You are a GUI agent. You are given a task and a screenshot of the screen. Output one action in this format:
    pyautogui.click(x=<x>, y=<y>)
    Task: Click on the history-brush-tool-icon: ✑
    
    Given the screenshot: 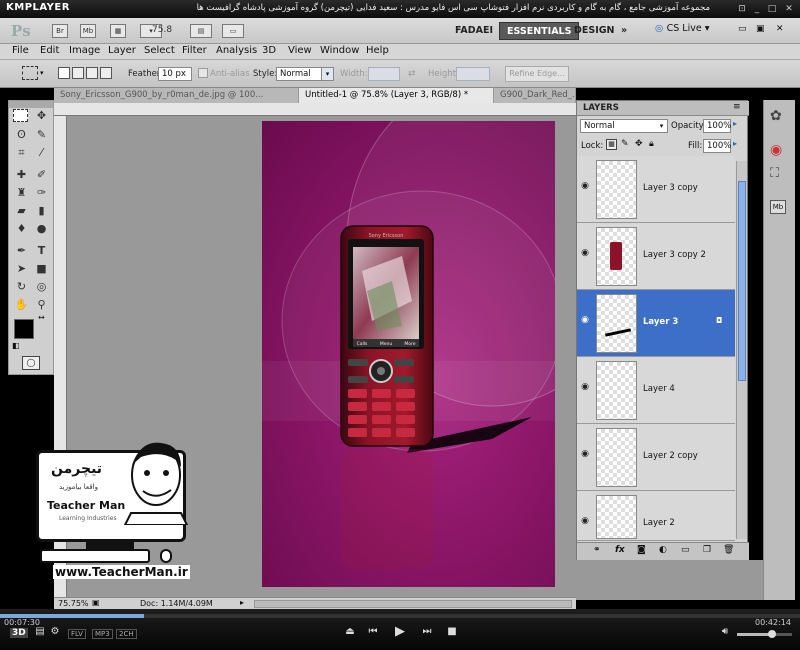 What is the action you would take?
    pyautogui.click(x=41, y=192)
    